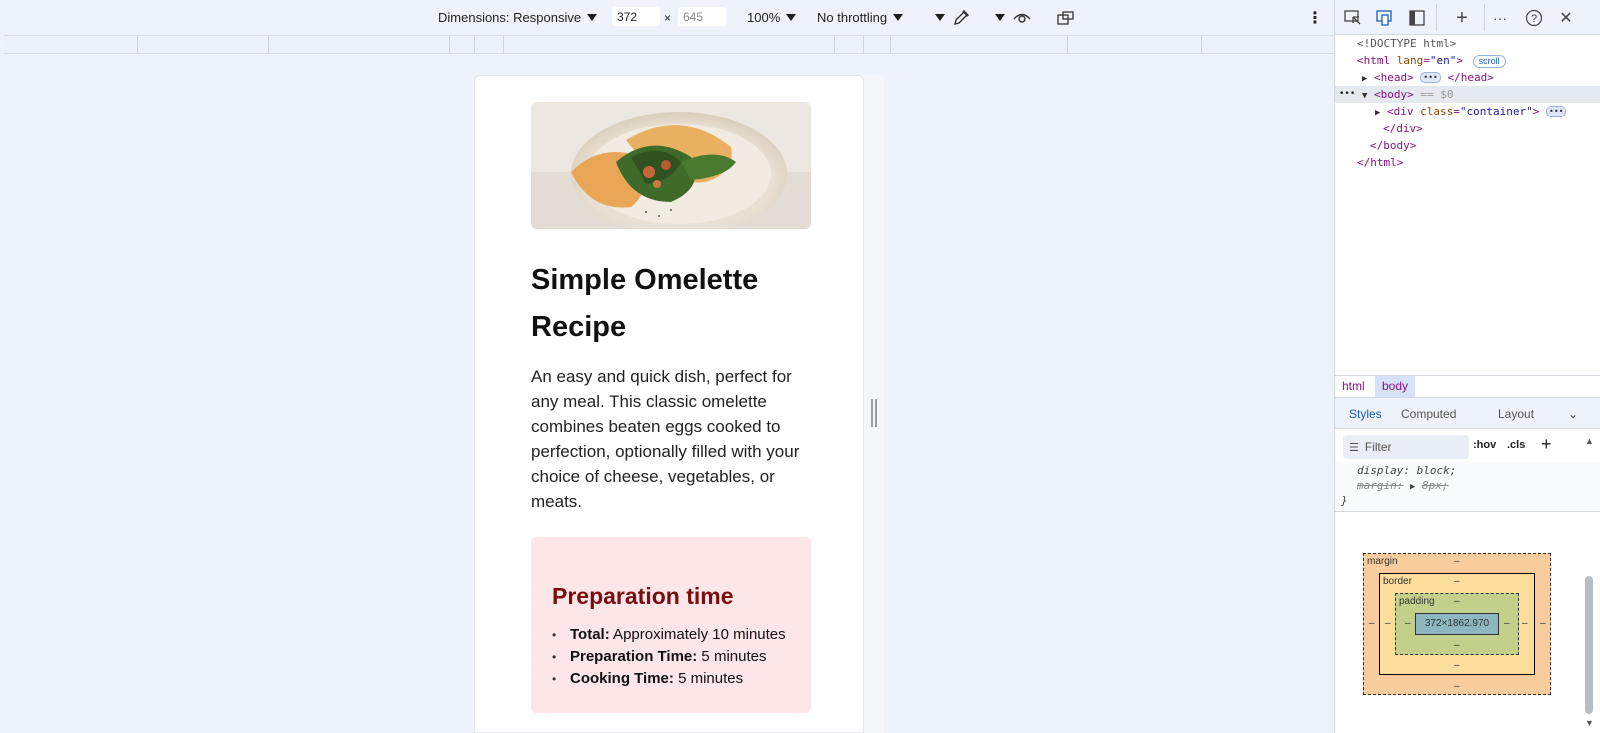 Image resolution: width=1600 pixels, height=733 pixels. What do you see at coordinates (997, 17) in the screenshot?
I see `vision-dropdown` at bounding box center [997, 17].